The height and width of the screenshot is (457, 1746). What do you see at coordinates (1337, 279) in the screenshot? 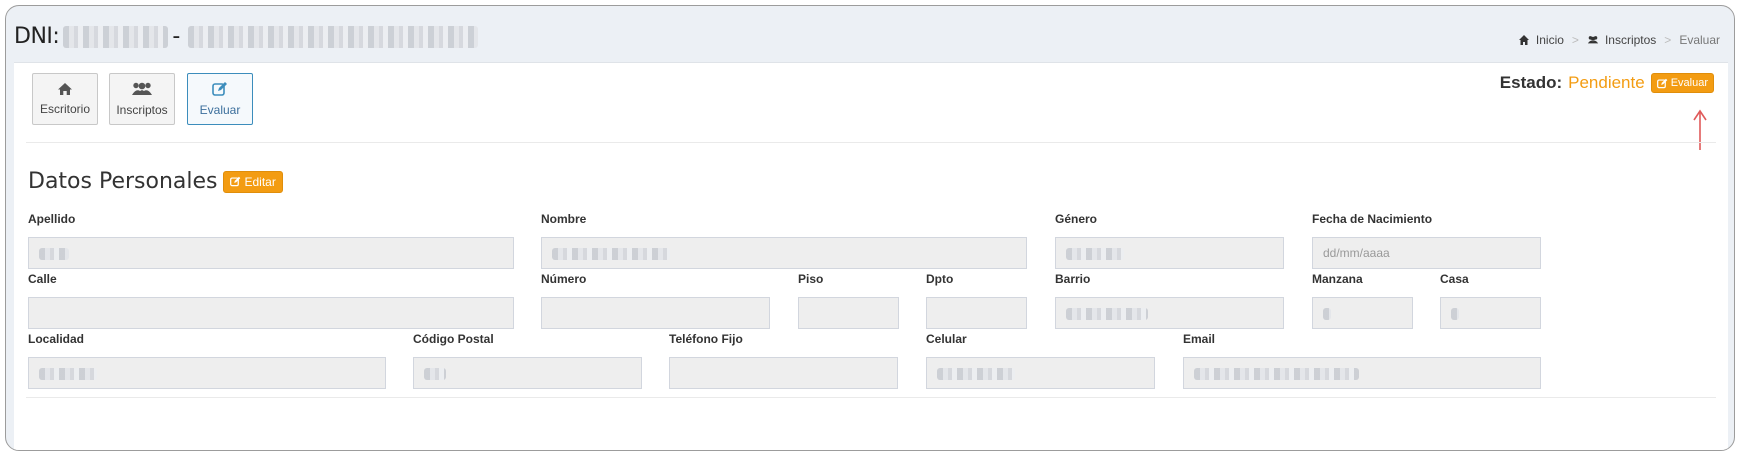
I see `manzana-label: Manzana` at bounding box center [1337, 279].